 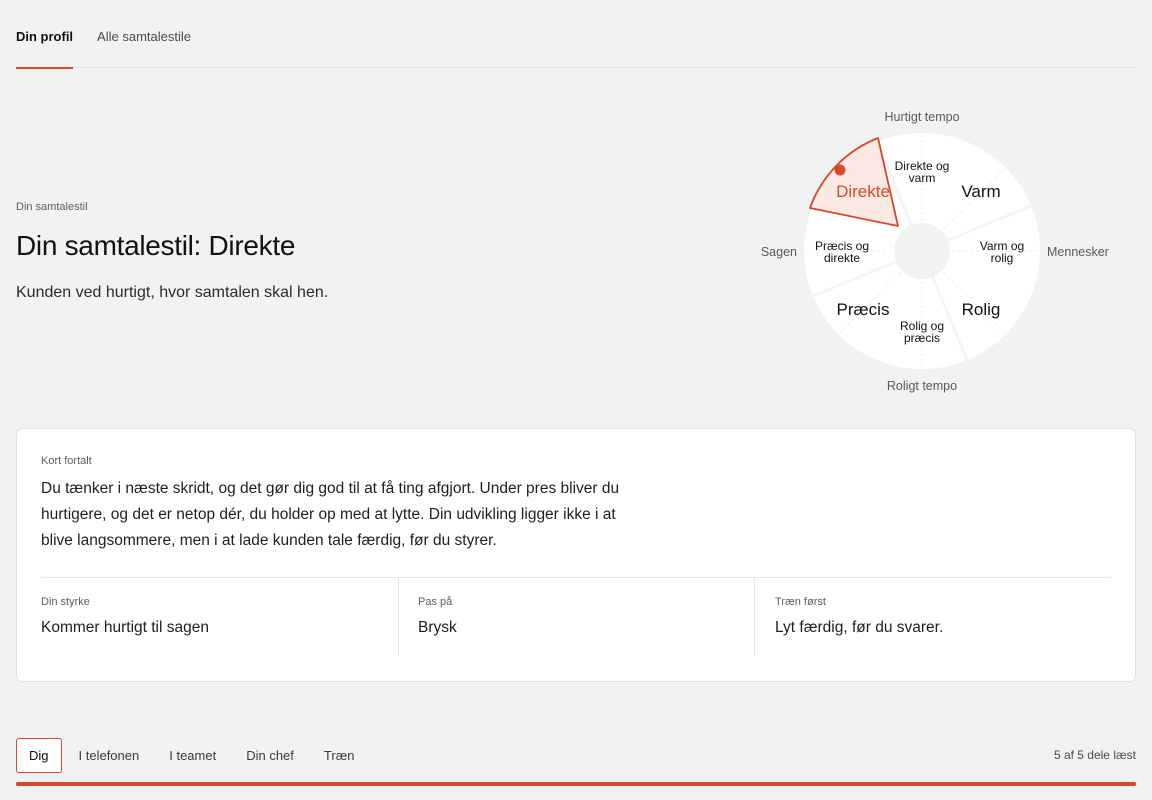 I want to click on segment-label-direkte-og-varm-2: varm, so click(x=922, y=178).